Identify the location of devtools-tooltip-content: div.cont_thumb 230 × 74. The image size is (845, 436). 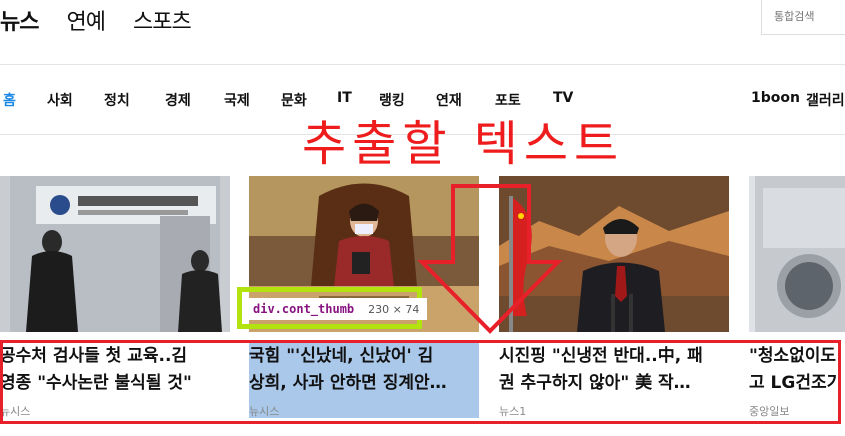
(336, 309).